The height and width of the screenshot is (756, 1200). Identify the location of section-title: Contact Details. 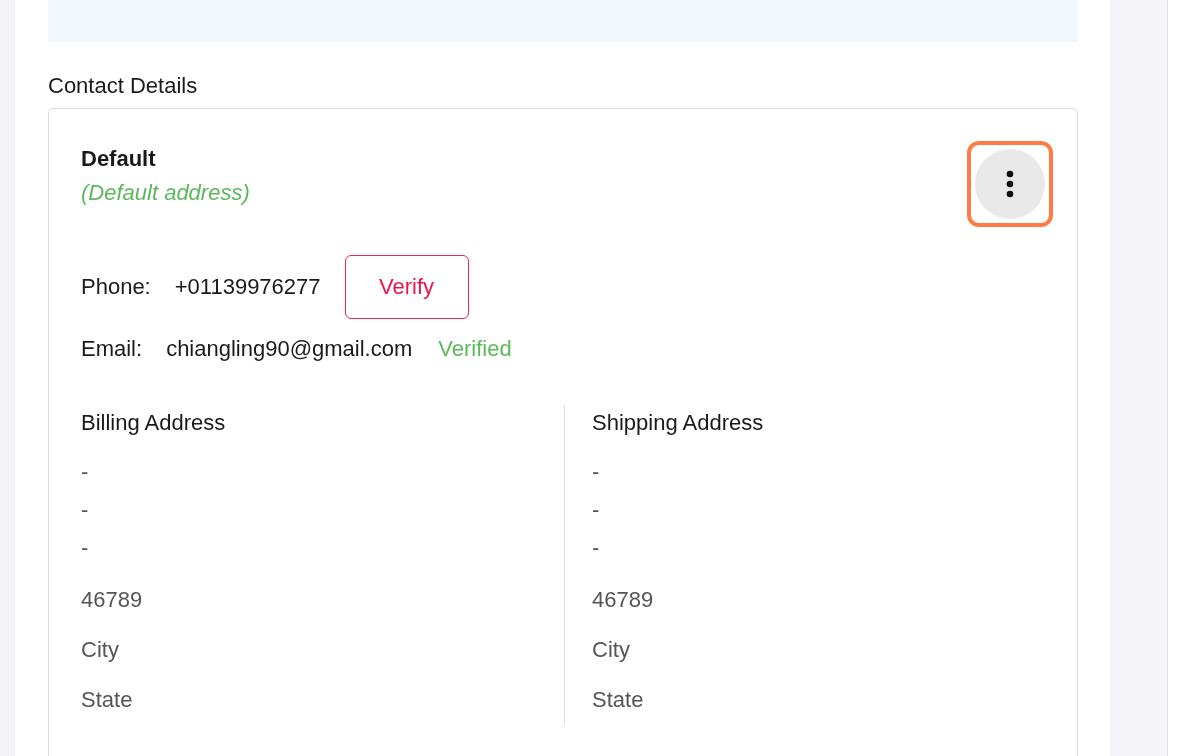
(123, 86).